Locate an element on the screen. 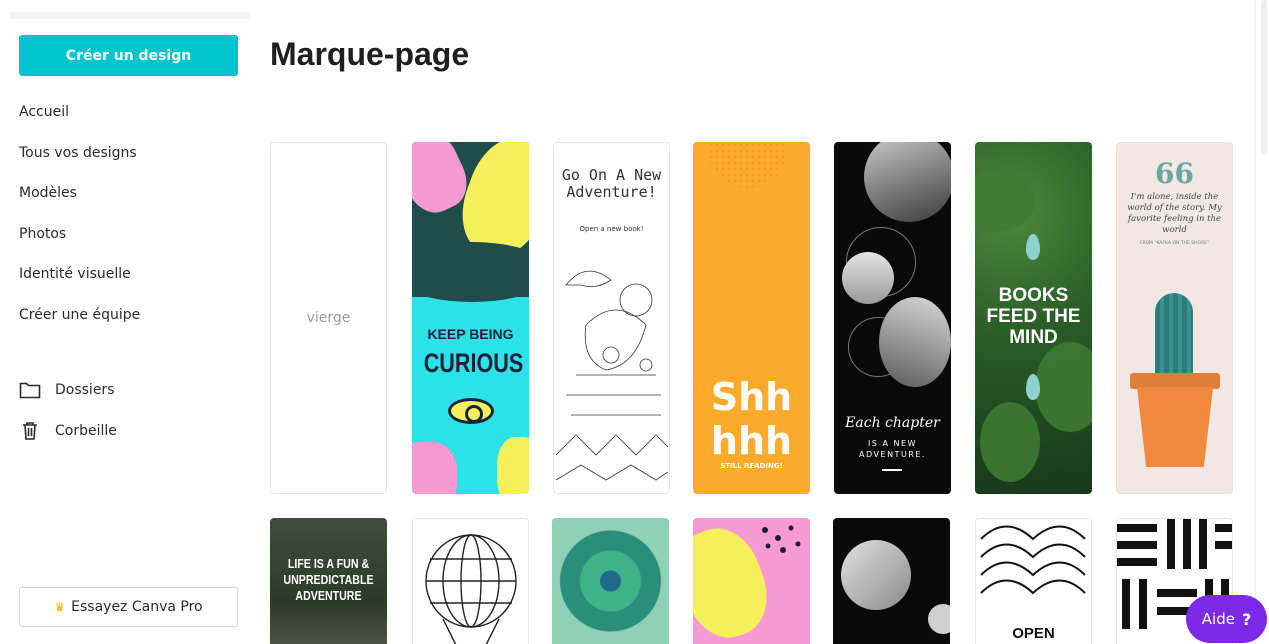 The width and height of the screenshot is (1269, 644). template-life-is-fun: LIFE IS A FUN & UNPREDICTABLE ADVENTURE is located at coordinates (328, 581).